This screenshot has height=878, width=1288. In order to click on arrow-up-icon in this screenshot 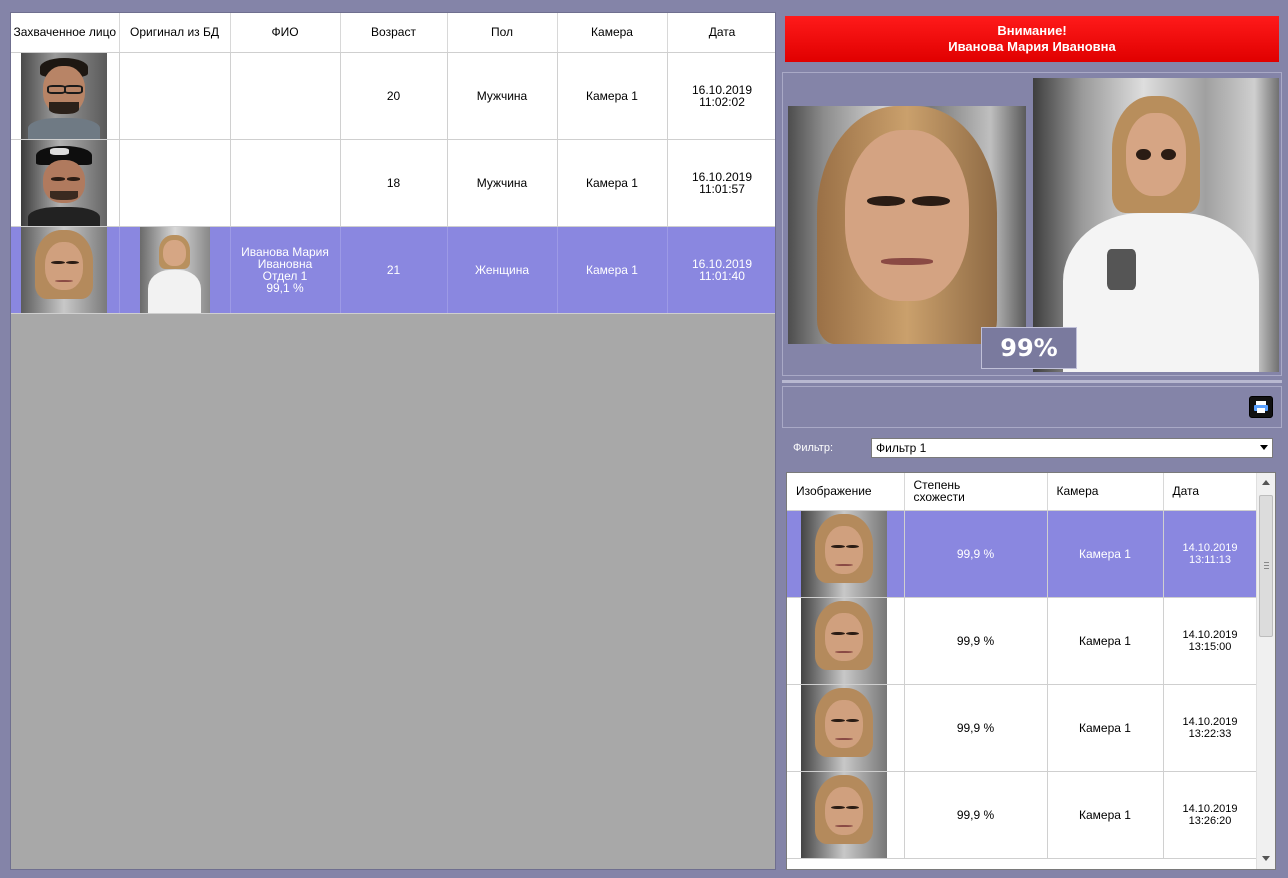, I will do `click(1266, 482)`.